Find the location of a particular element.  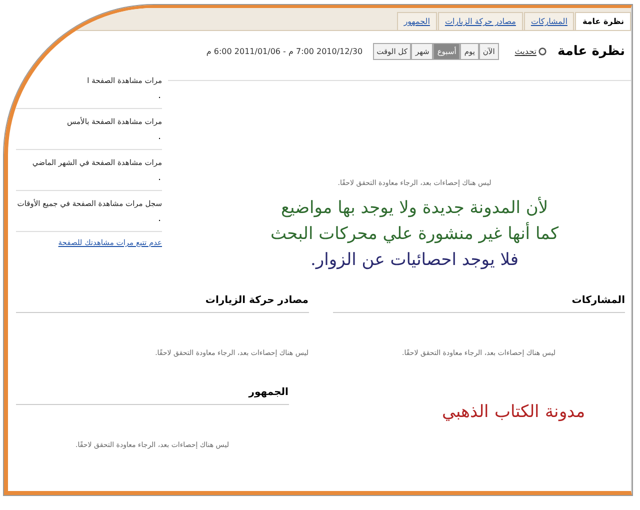

note-text: كما أنها غير منشورة علي محركات البحث is located at coordinates (414, 233).